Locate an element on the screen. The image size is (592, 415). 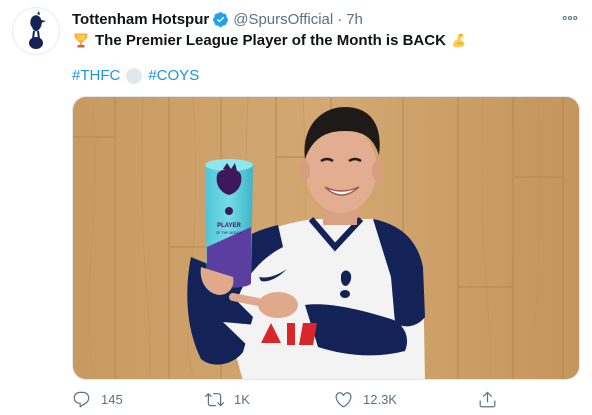
hashtag-line: #THFC #COYS is located at coordinates (135, 75).